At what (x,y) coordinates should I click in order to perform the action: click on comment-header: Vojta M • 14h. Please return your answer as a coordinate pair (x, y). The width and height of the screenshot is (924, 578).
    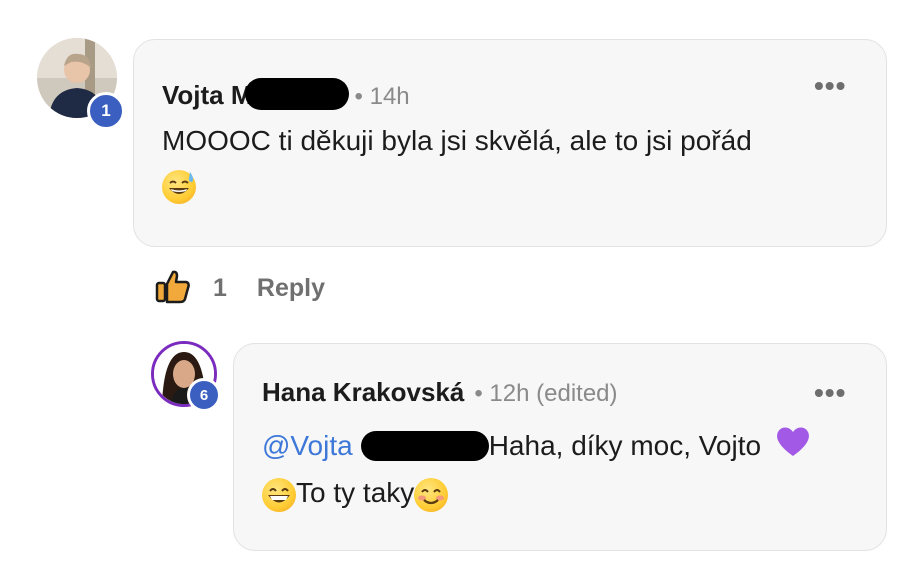
    Looking at the image, I should click on (286, 91).